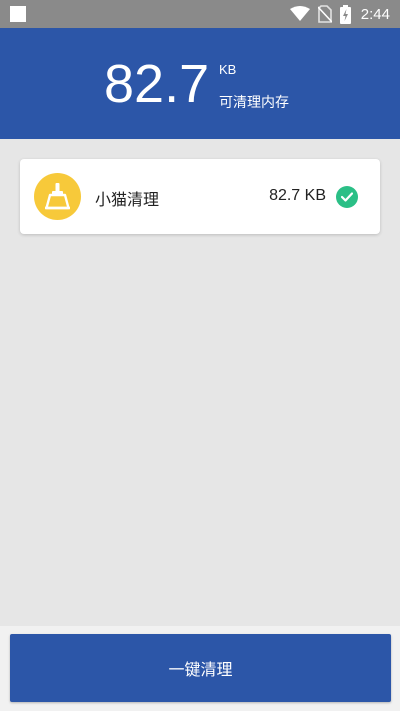  I want to click on cleanable-memory-label: 可清理内存, so click(254, 103).